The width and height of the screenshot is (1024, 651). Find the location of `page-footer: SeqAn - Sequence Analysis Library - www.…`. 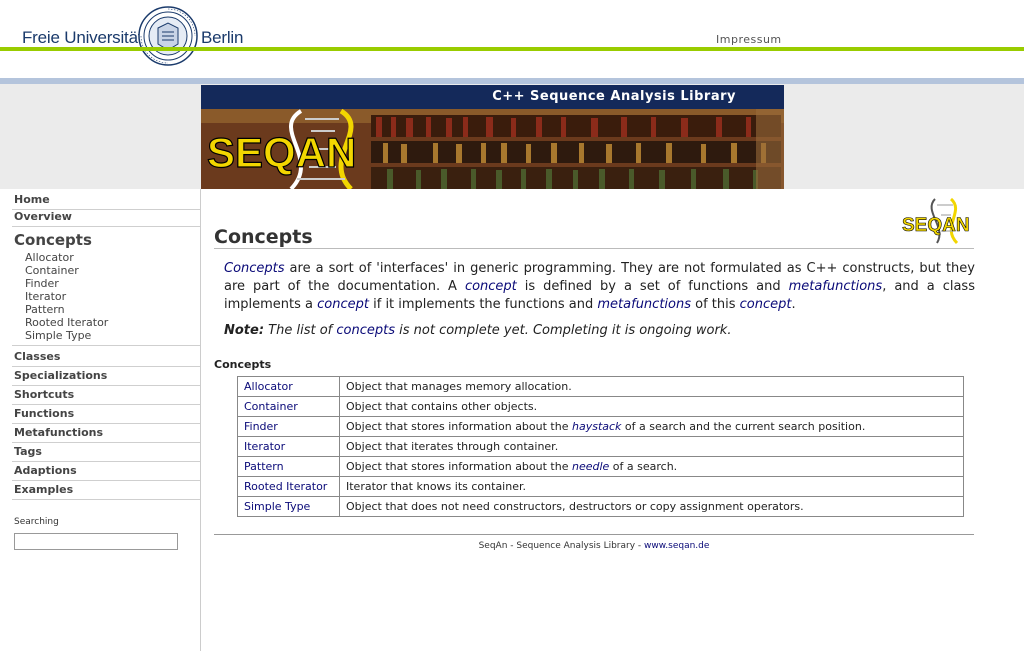

page-footer: SeqAn - Sequence Analysis Library - www.… is located at coordinates (594, 546).